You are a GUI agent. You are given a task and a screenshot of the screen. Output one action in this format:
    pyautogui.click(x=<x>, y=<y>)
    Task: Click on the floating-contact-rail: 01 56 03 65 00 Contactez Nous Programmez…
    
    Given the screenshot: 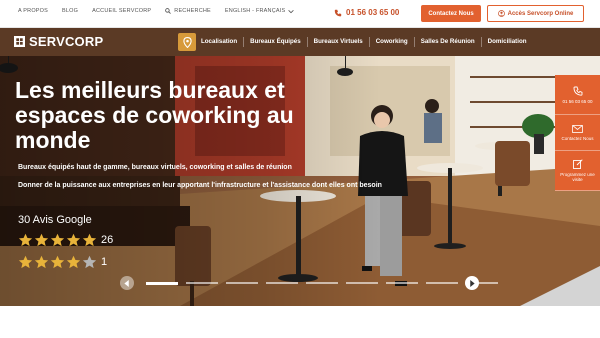 What is the action you would take?
    pyautogui.click(x=577, y=133)
    